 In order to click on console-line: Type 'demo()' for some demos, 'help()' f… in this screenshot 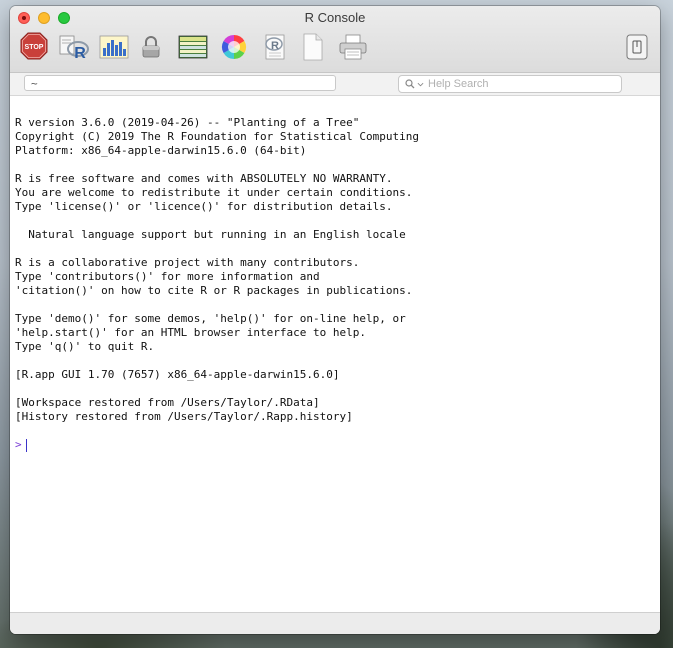, I will do `click(210, 318)`.